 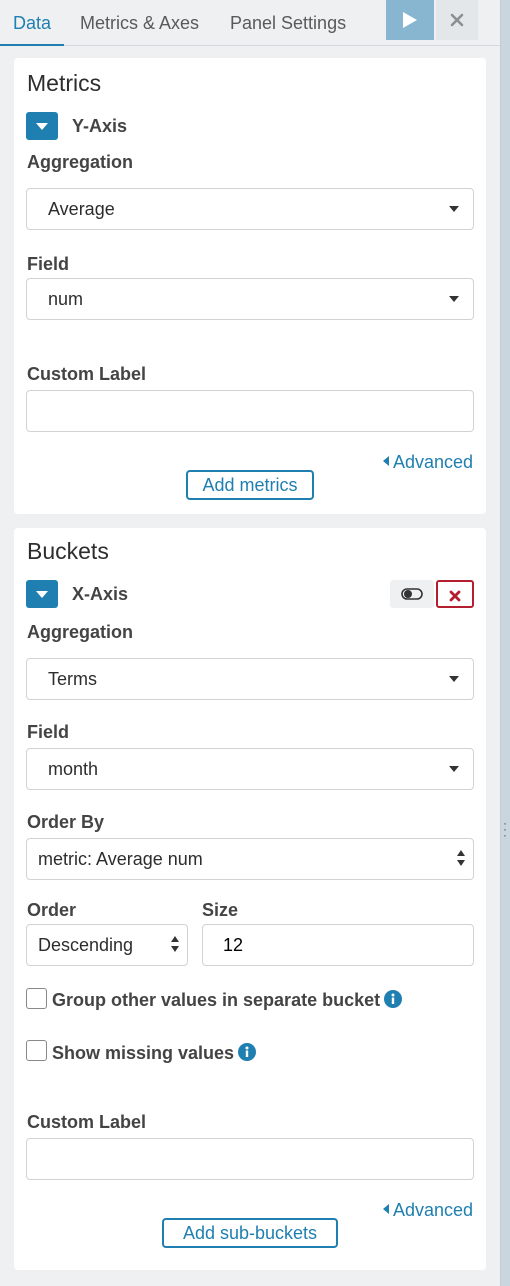 I want to click on size-label: Size, so click(x=220, y=910).